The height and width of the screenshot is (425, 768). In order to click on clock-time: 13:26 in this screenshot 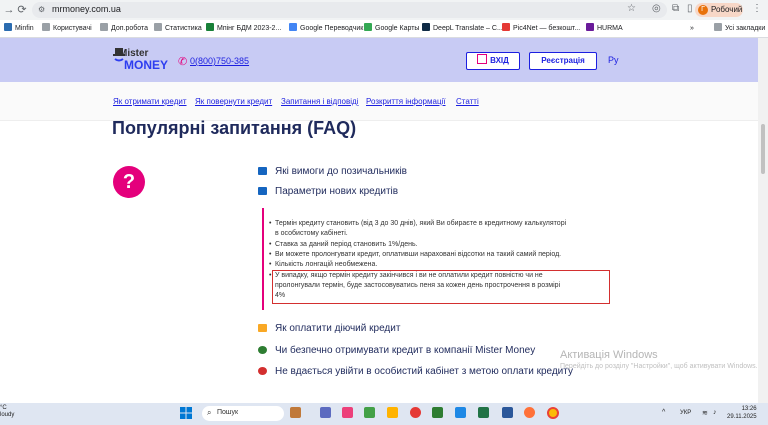, I will do `click(749, 409)`.